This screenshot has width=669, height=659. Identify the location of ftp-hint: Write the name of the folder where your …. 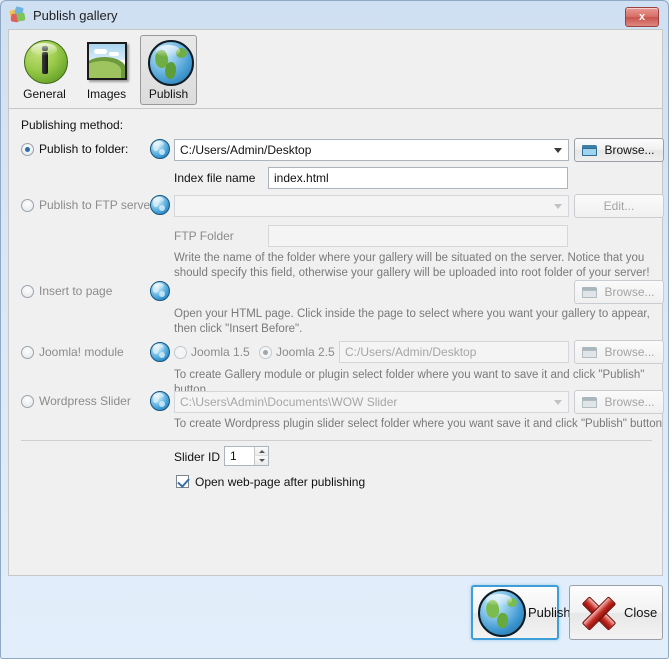
(412, 265).